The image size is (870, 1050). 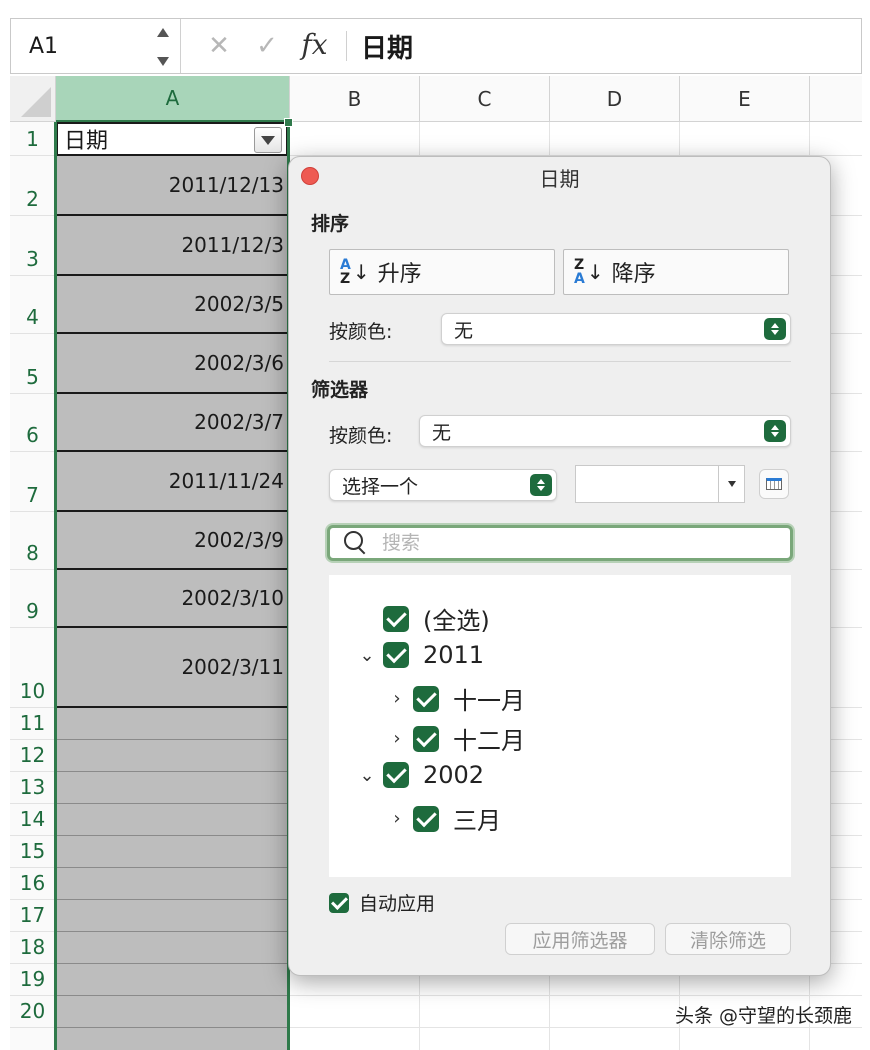 I want to click on cancel-icon: ✕, so click(x=219, y=46).